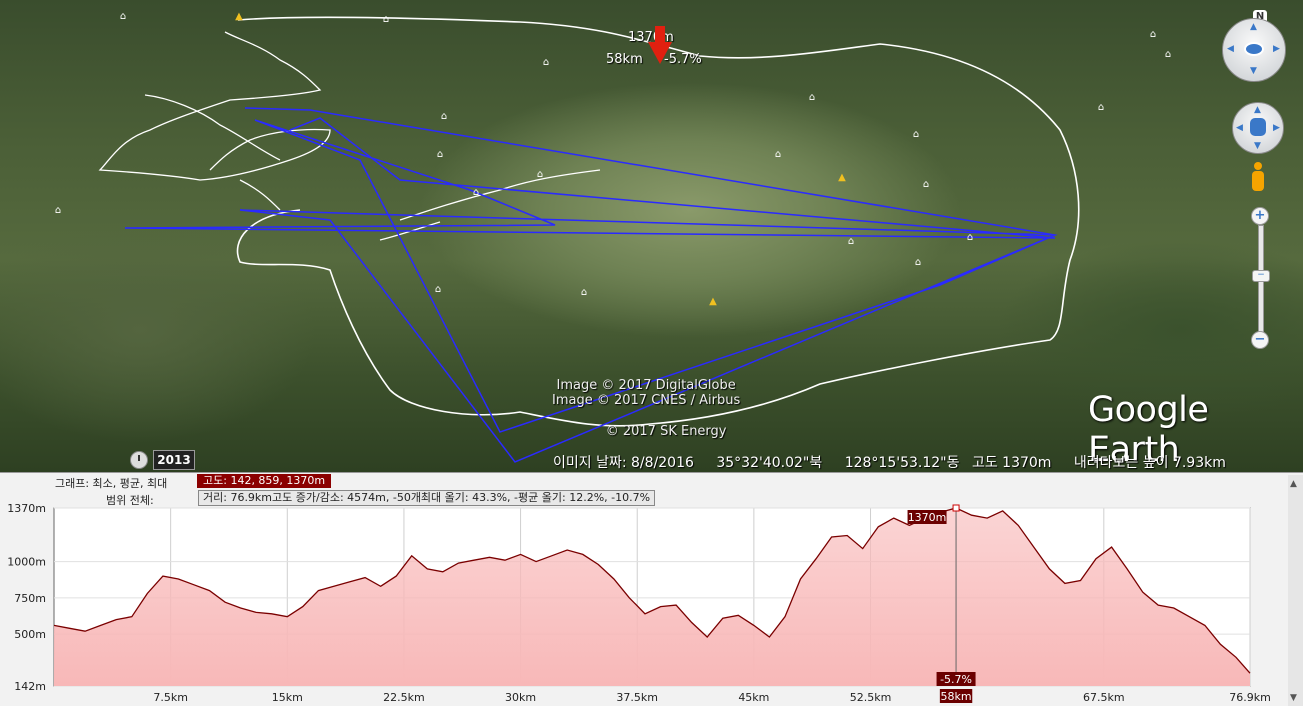  What do you see at coordinates (1239, 128) in the screenshot?
I see `move-left-arrow-icon: ◀` at bounding box center [1239, 128].